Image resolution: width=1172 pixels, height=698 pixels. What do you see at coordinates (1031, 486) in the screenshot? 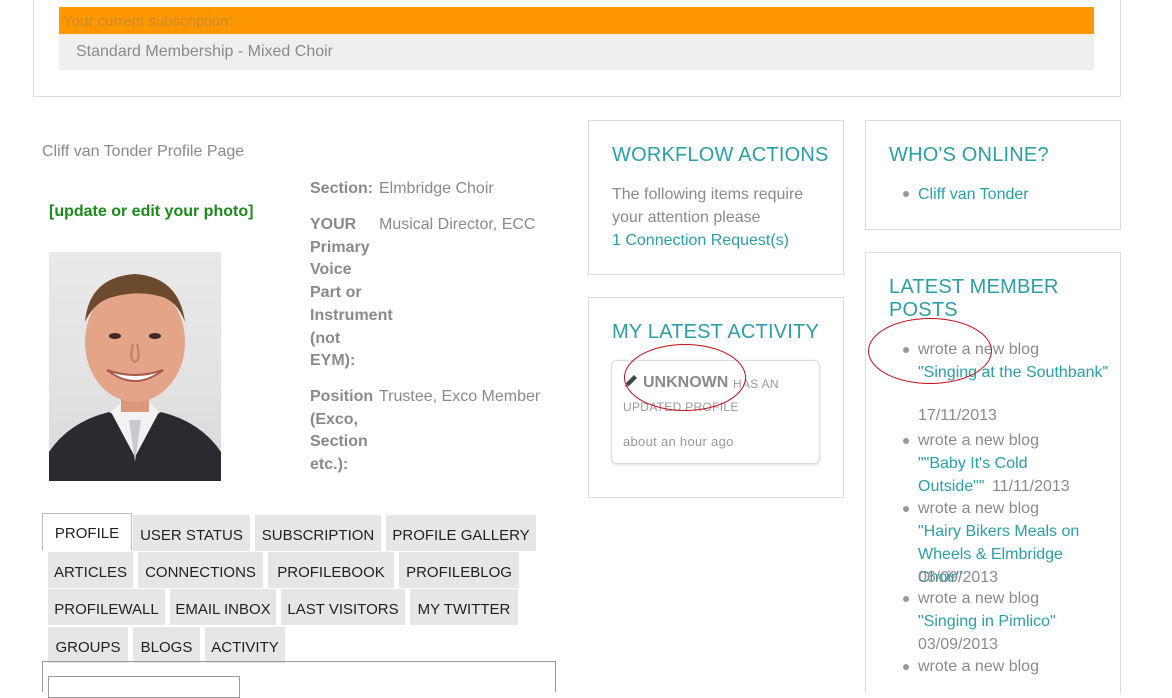
I see `post-date: 11/11/2013` at bounding box center [1031, 486].